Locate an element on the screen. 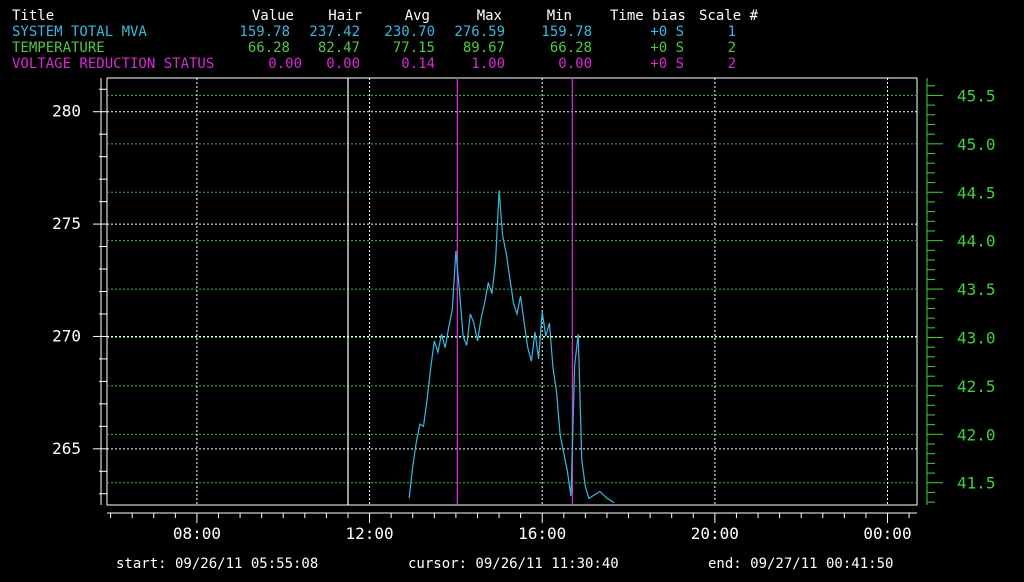  right-axis-tick-label: 45.5 is located at coordinates (976, 95).